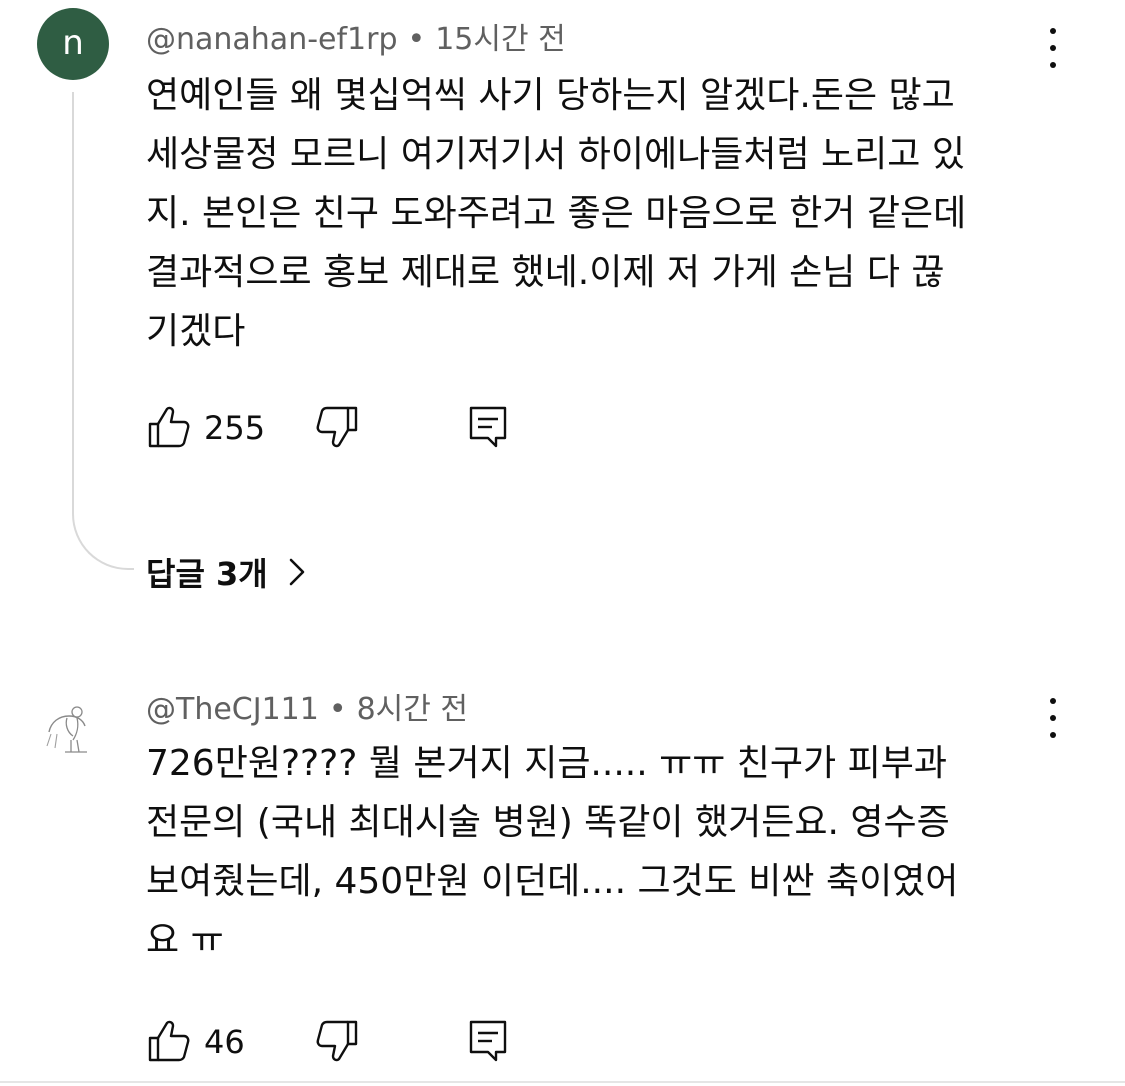 The height and width of the screenshot is (1086, 1125). Describe the element at coordinates (297, 572) in the screenshot. I see `chevron-right-icon` at that location.